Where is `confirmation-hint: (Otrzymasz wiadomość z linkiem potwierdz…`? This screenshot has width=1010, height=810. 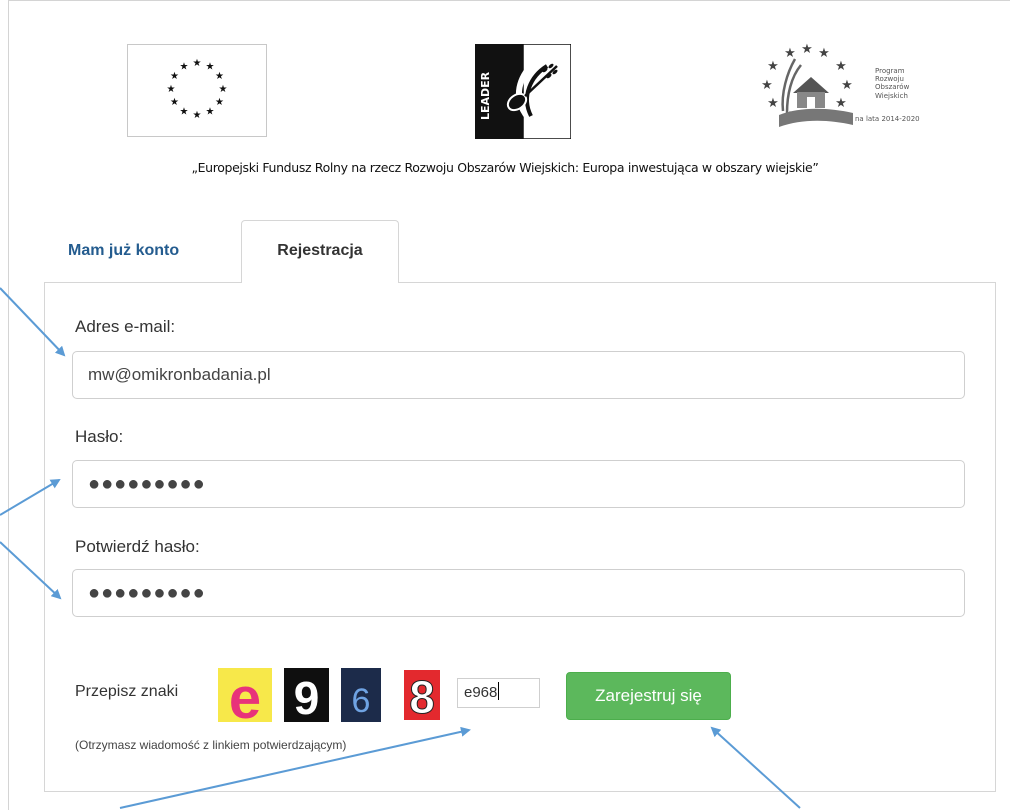
confirmation-hint: (Otrzymasz wiadomość z linkiem potwierdz… is located at coordinates (211, 745).